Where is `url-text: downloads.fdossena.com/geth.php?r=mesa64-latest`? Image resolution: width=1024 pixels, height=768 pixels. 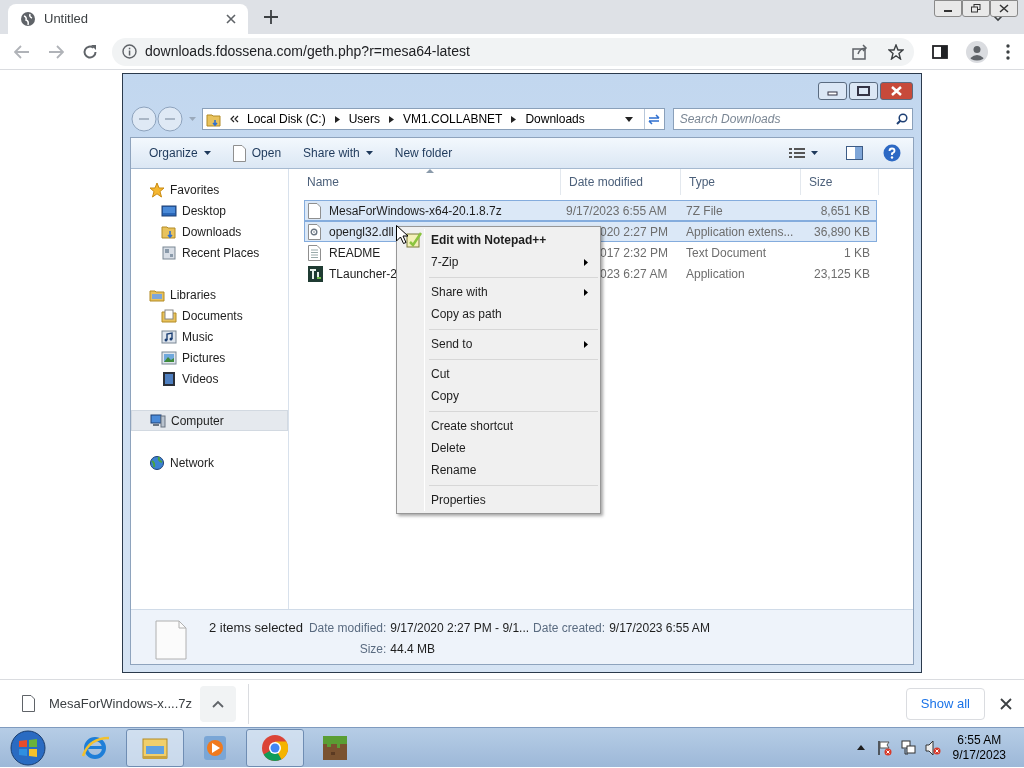 url-text: downloads.fdossena.com/geth.php?r=mesa64-latest is located at coordinates (308, 51).